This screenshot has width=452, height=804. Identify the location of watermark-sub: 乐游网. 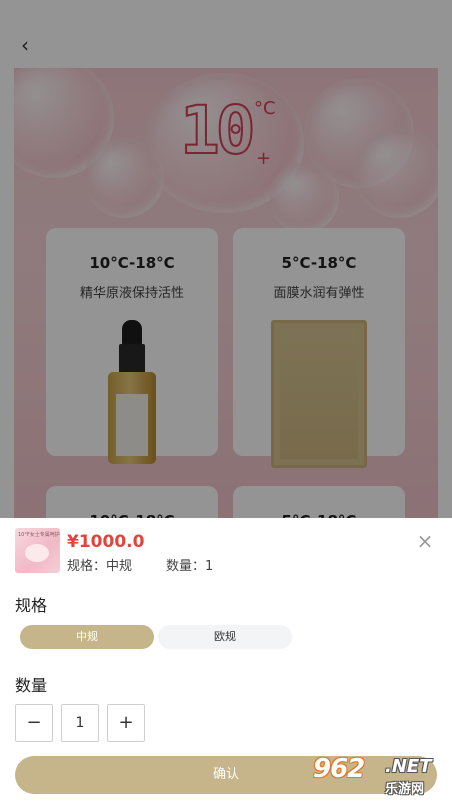
(405, 789).